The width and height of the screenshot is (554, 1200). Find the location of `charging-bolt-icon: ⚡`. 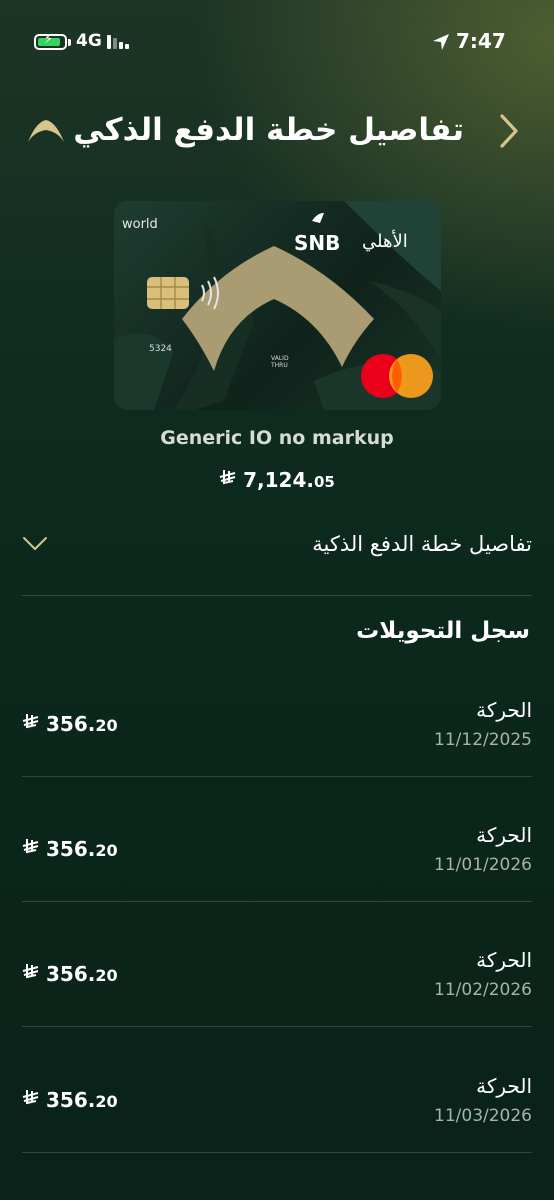

charging-bolt-icon: ⚡ is located at coordinates (49, 39).